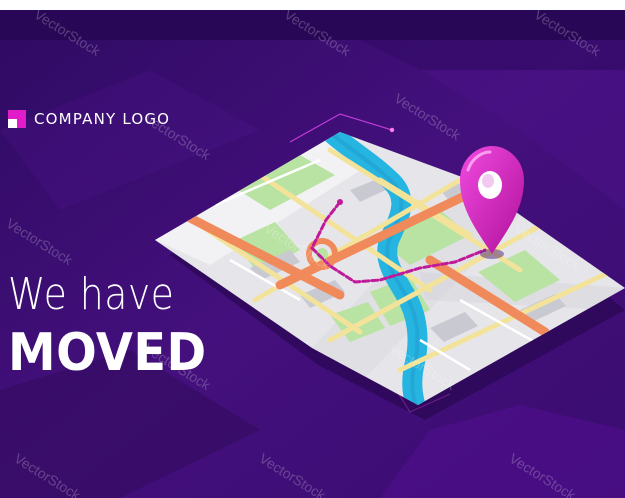 The width and height of the screenshot is (625, 498). I want to click on logo-text: COMPANY LOGO, so click(102, 119).